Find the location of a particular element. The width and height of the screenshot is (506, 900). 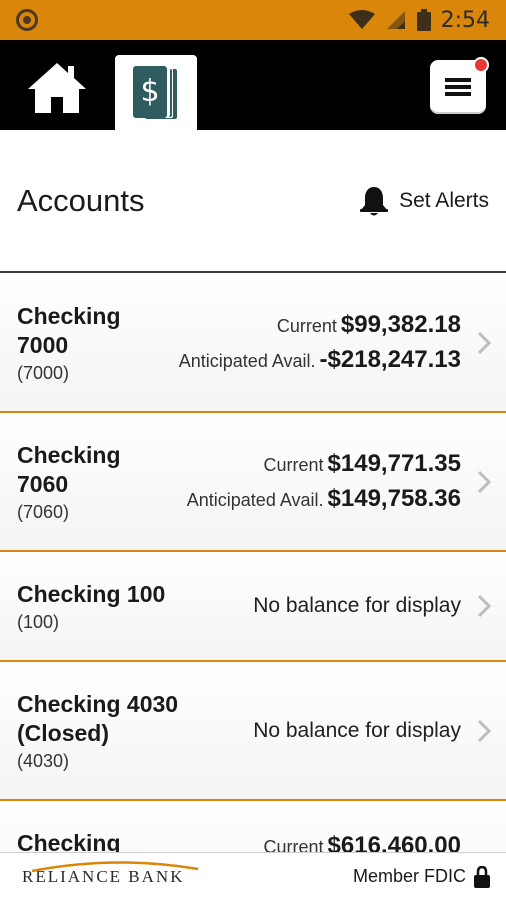

clock-time: 2:54 is located at coordinates (465, 20).